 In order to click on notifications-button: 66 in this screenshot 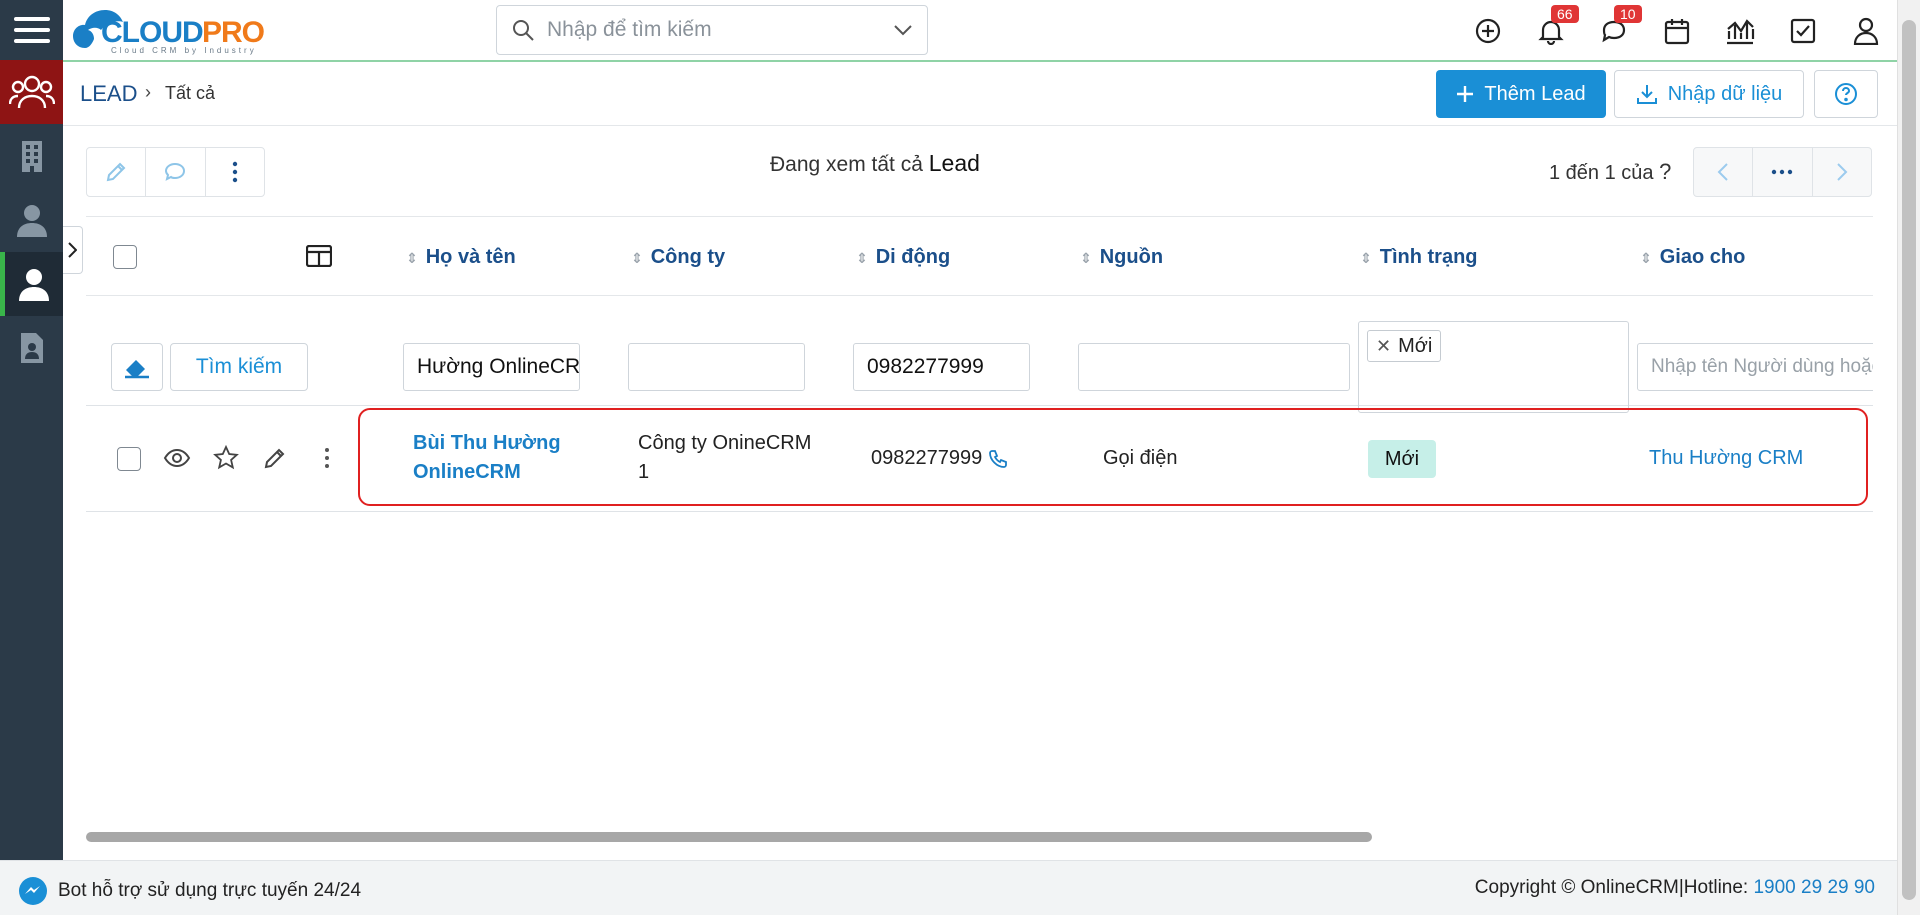, I will do `click(1550, 31)`.